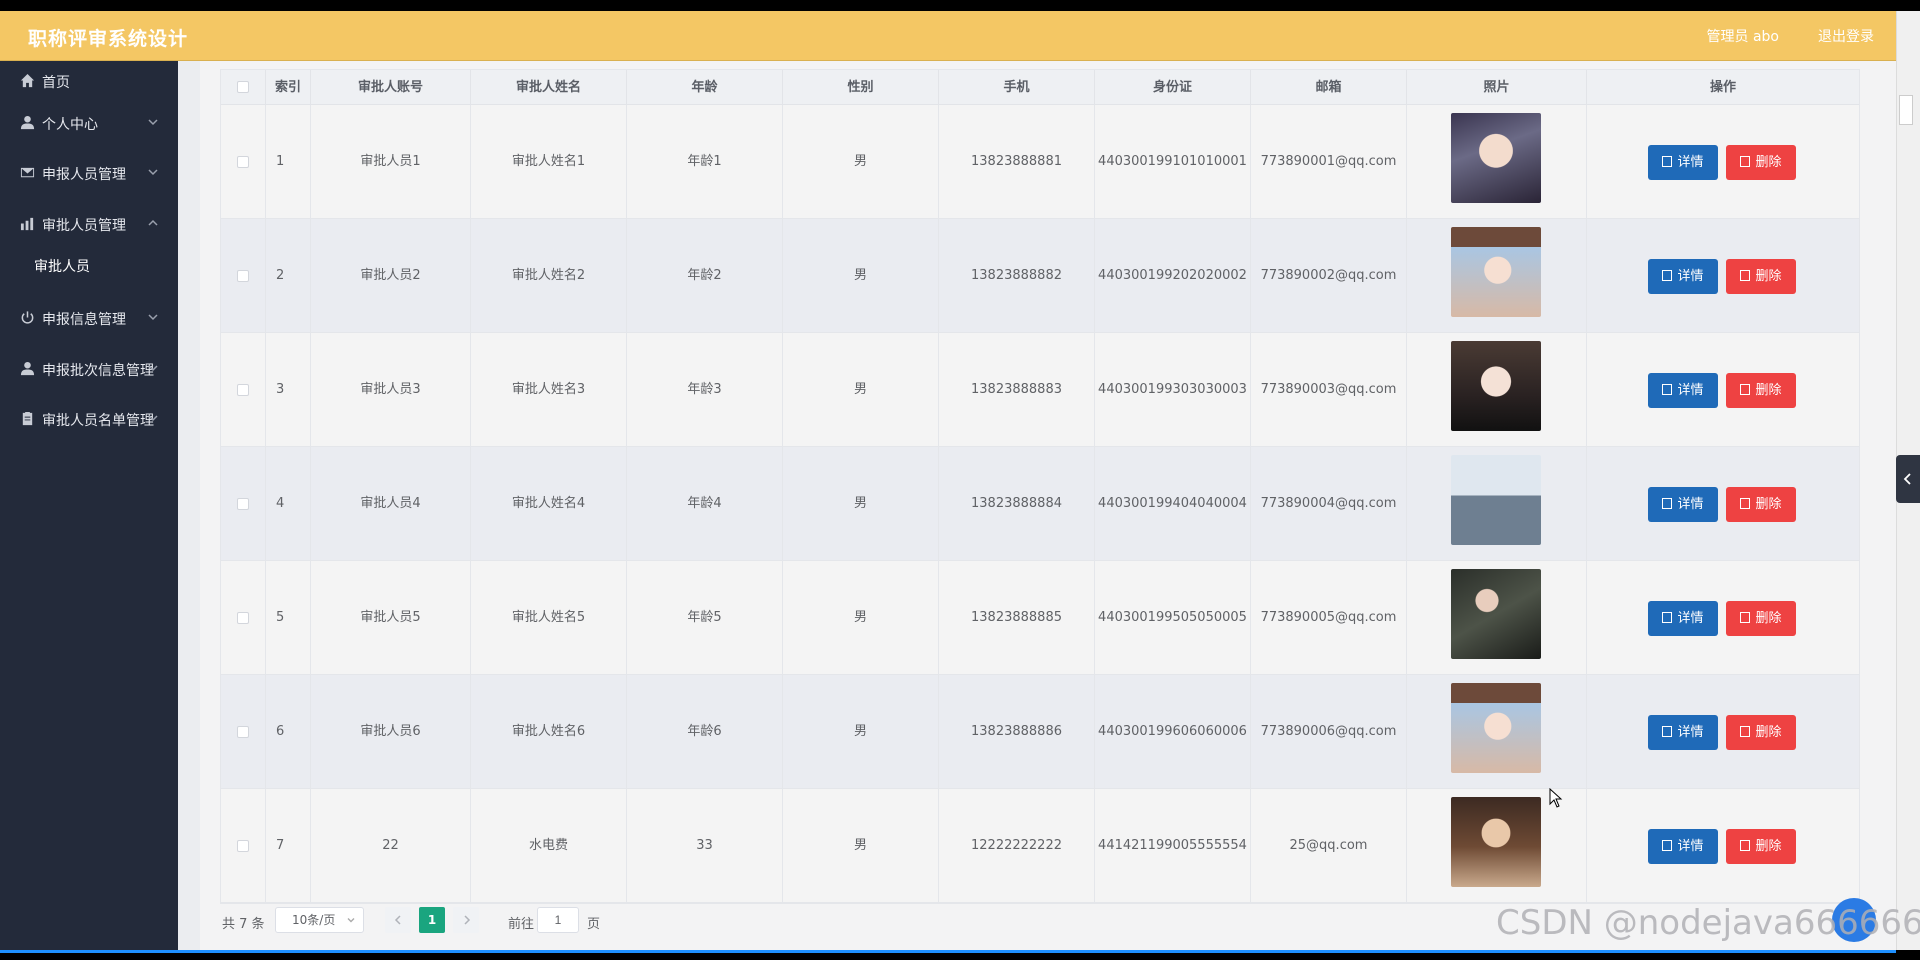  What do you see at coordinates (1722, 87) in the screenshot?
I see `column-header: 操作` at bounding box center [1722, 87].